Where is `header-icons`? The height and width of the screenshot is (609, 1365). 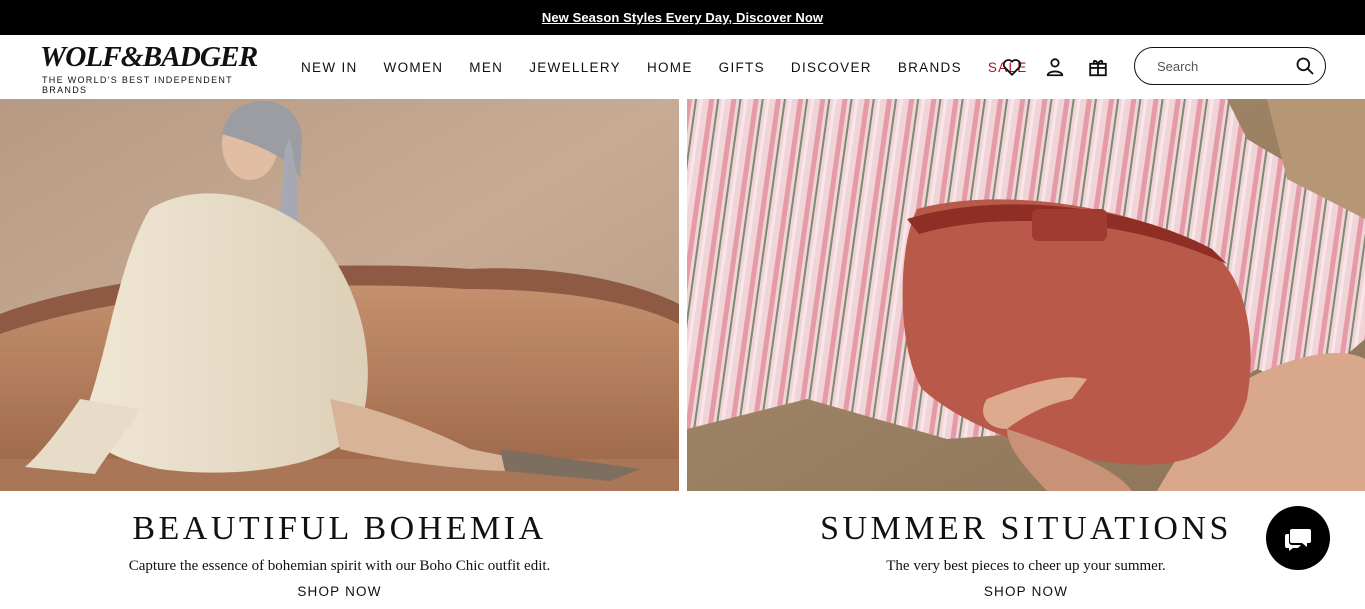
header-icons is located at coordinates (1064, 67).